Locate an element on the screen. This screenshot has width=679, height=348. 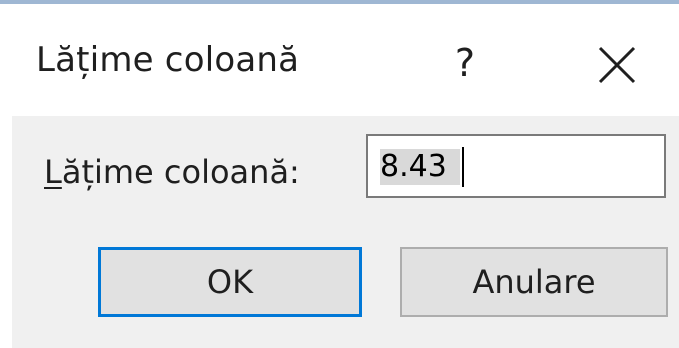
help-button: ? is located at coordinates (465, 63).